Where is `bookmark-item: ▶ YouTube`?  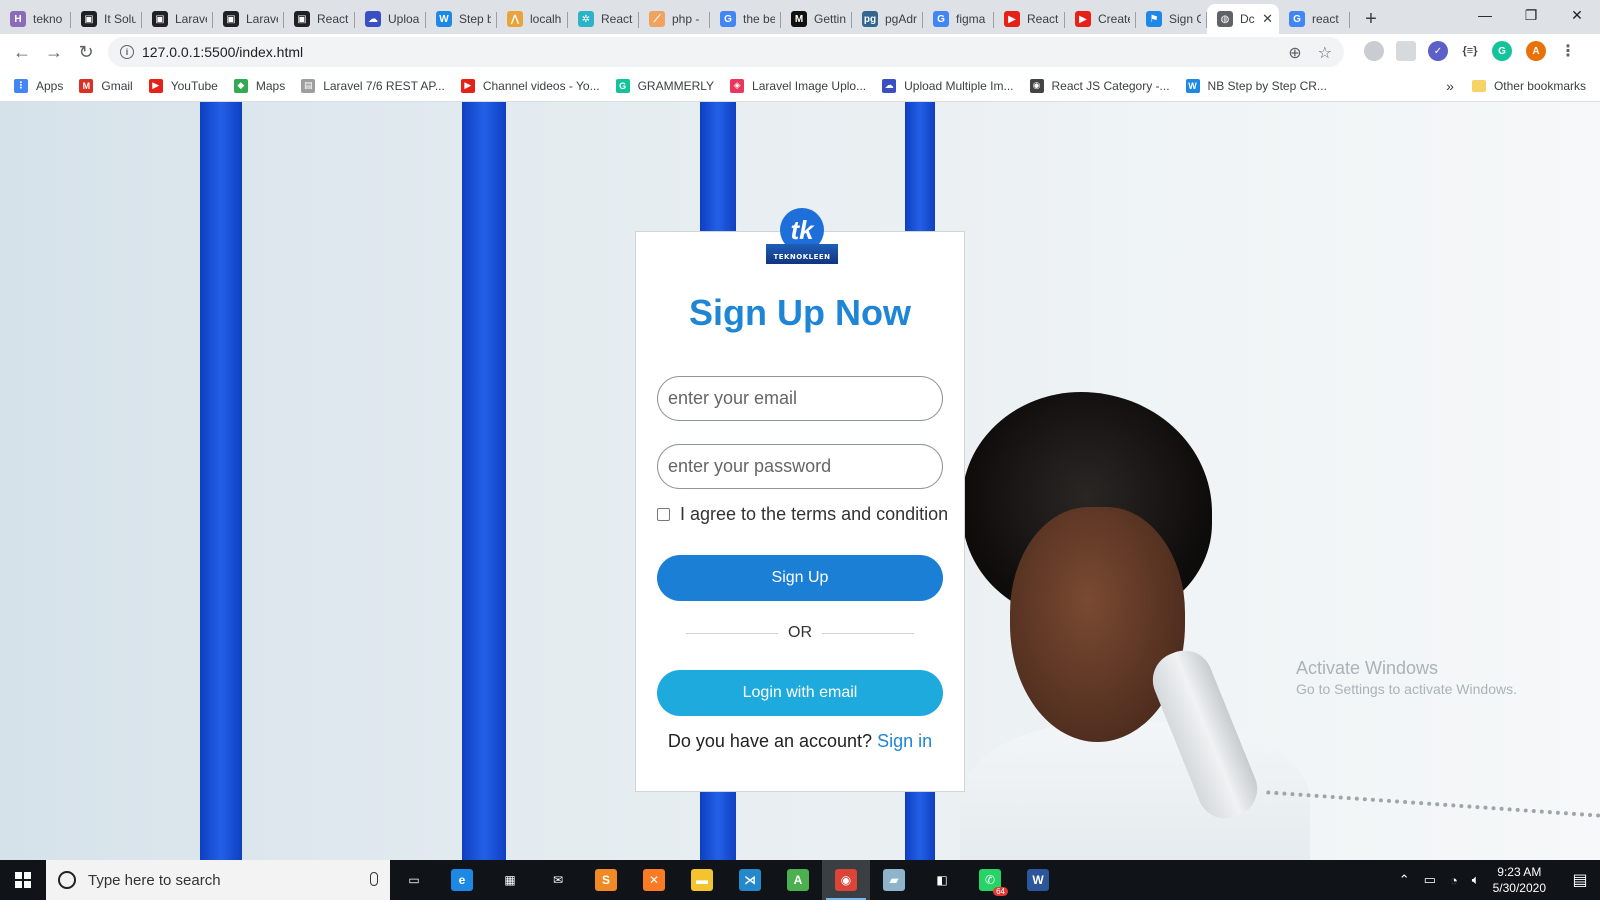 bookmark-item: ▶ YouTube is located at coordinates (183, 85).